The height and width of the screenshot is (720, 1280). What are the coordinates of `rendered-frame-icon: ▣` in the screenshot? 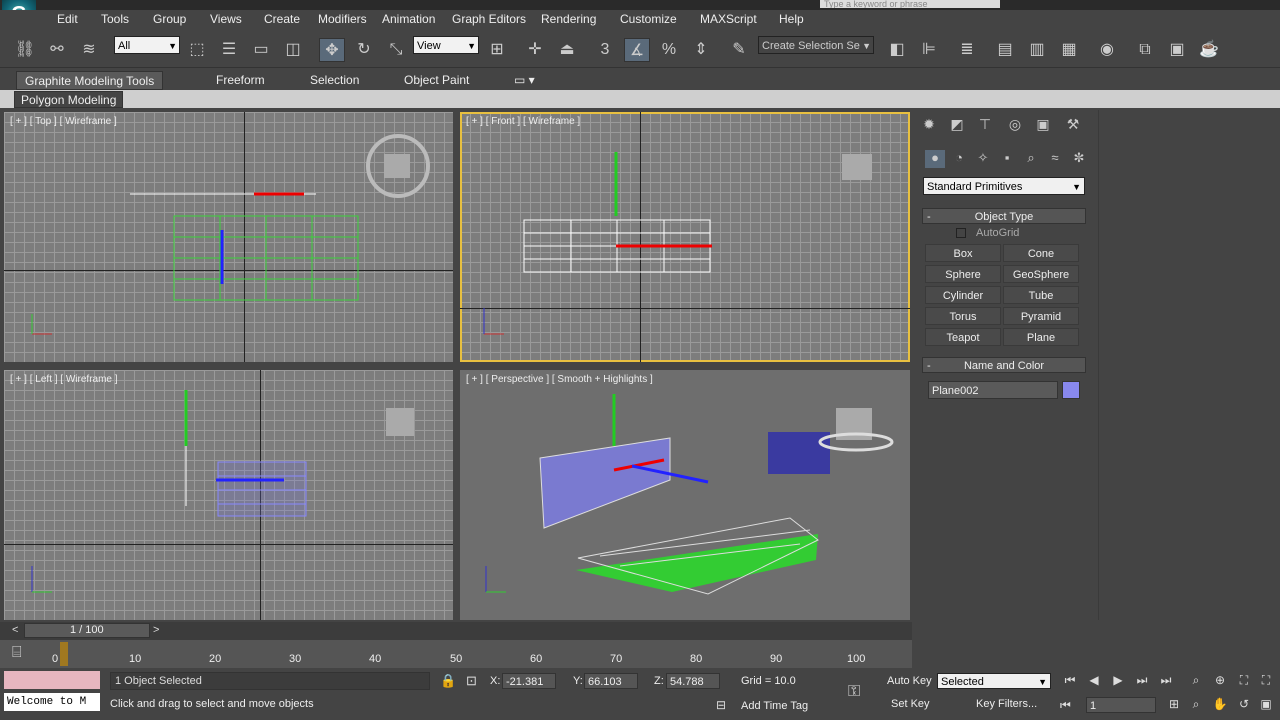 It's located at (1177, 50).